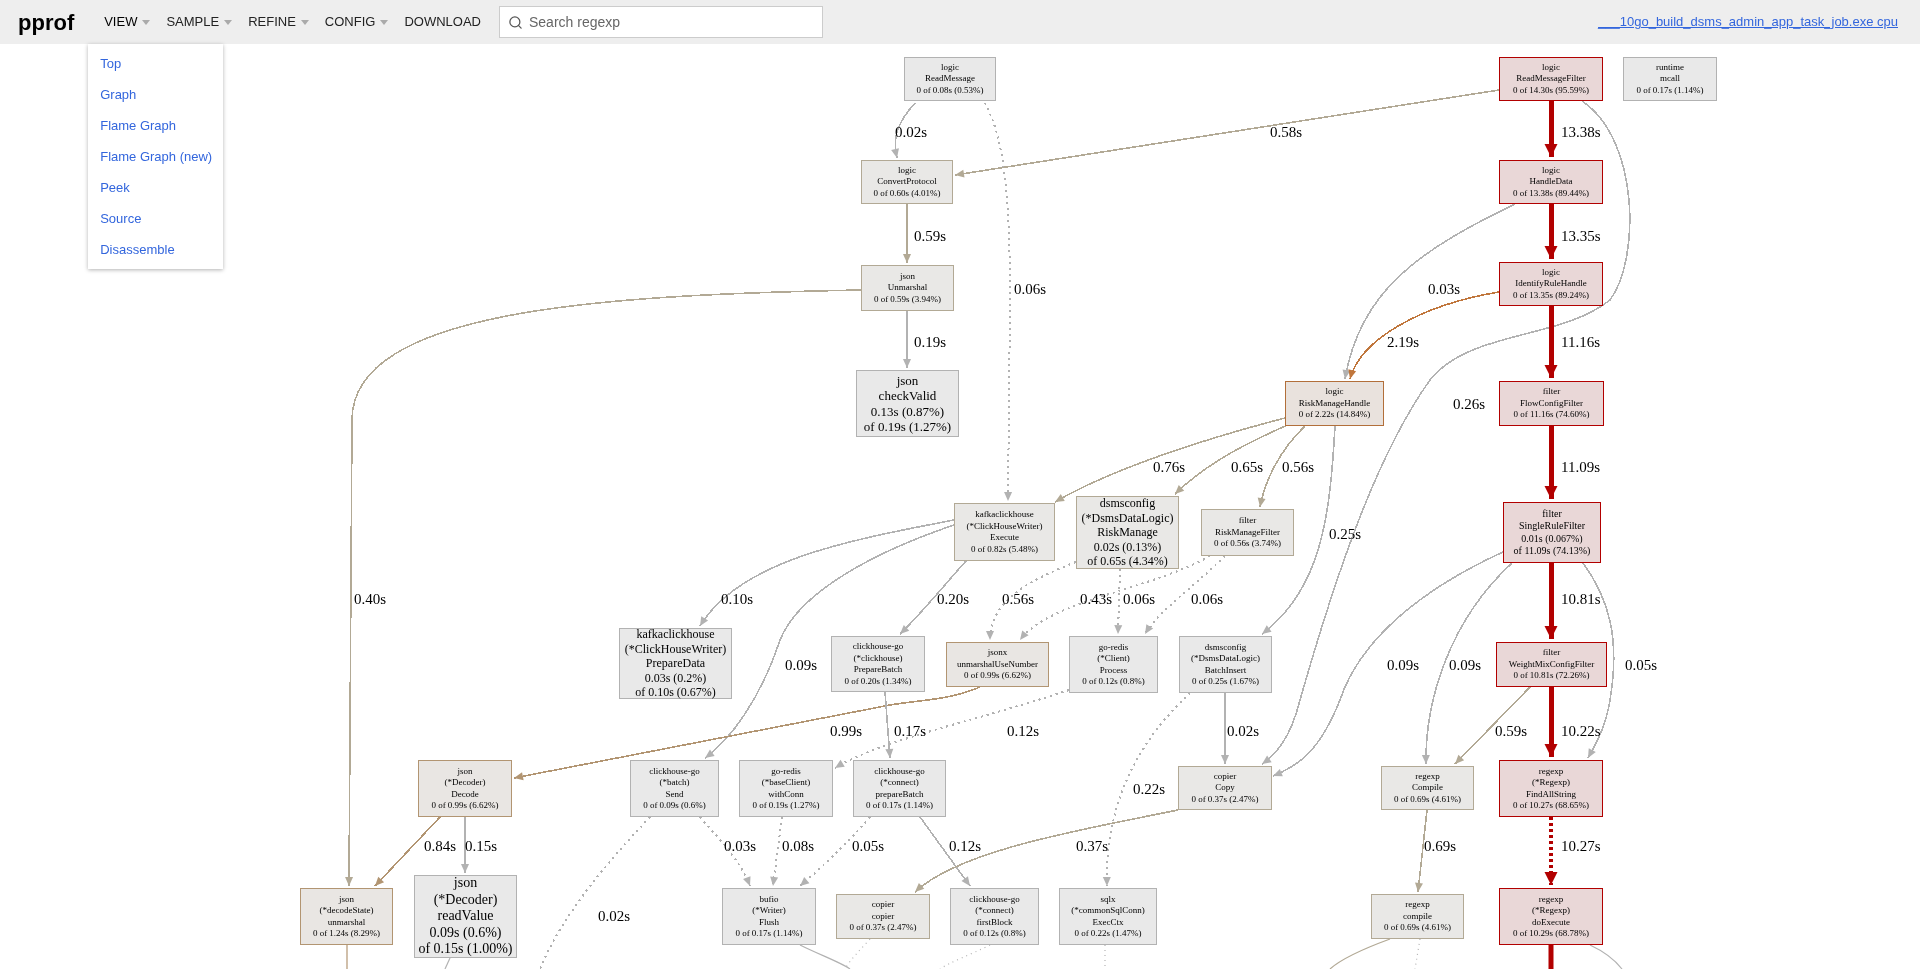 The image size is (1920, 969). Describe the element at coordinates (907, 288) in the screenshot. I see `graph-node: json Unmarshal 0 of 0.59s (3.94%)` at that location.